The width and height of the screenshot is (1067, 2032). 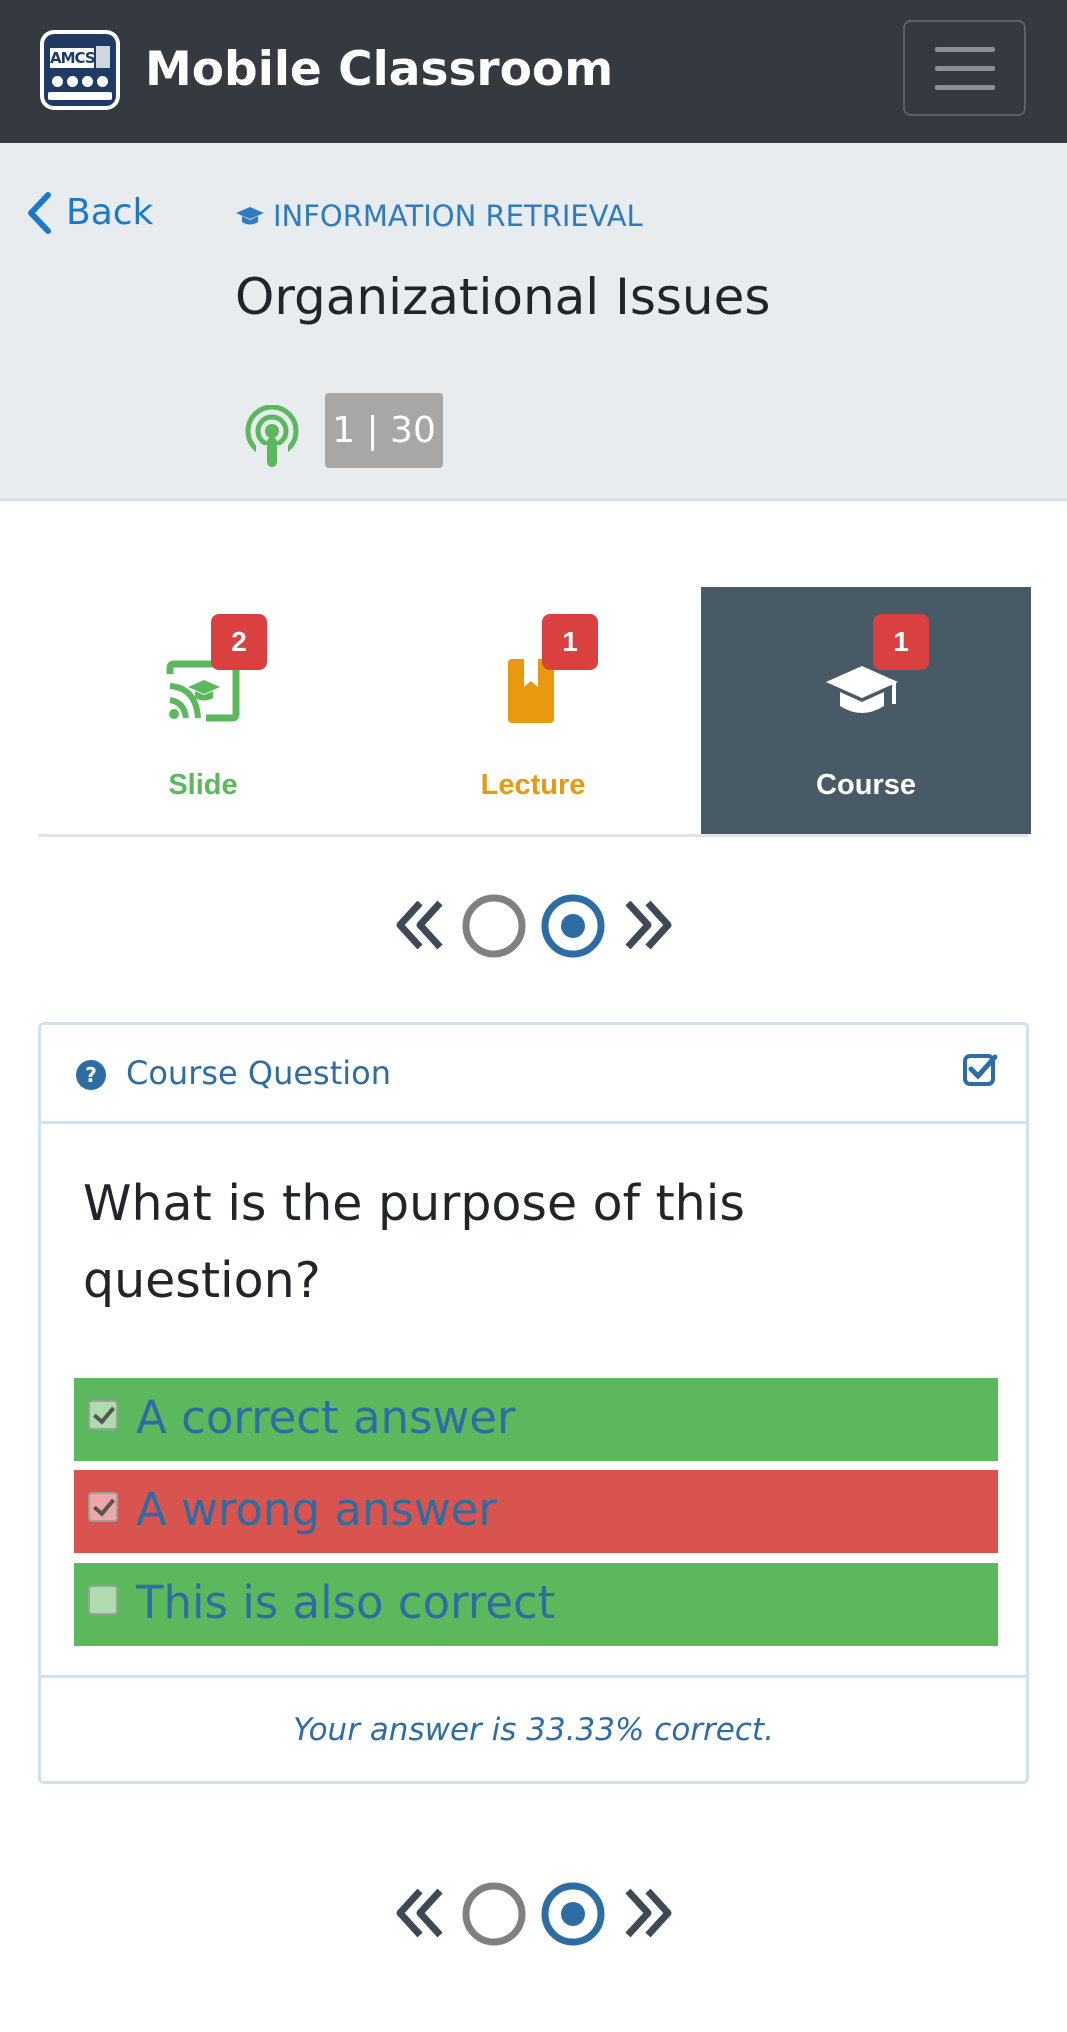 I want to click on lecture-count-badge: 1, so click(x=570, y=642).